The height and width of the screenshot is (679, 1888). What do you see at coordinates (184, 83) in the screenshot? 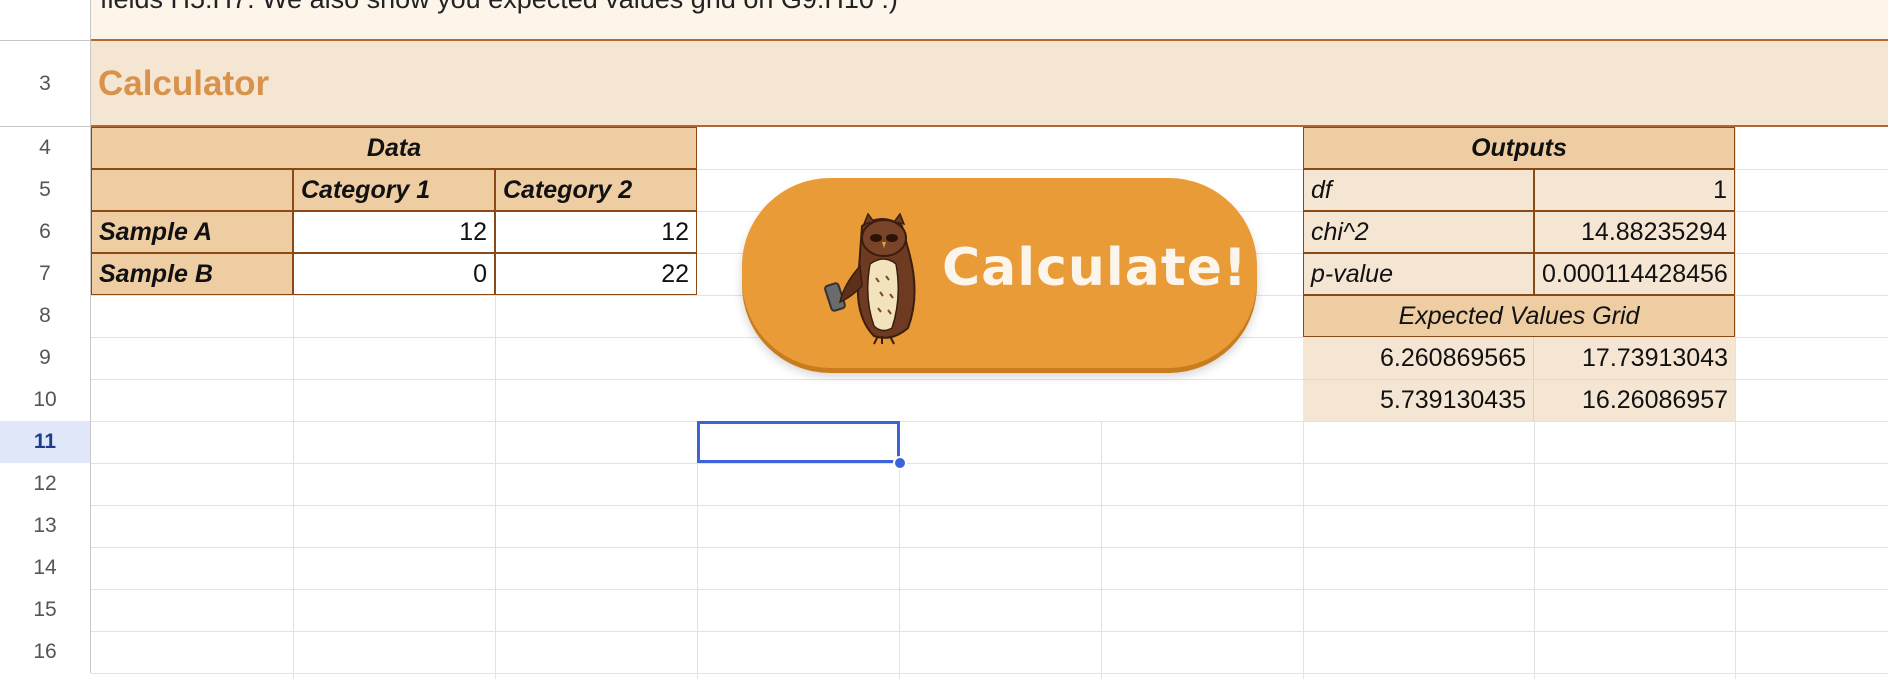
I see `calculator-title: Calculator` at bounding box center [184, 83].